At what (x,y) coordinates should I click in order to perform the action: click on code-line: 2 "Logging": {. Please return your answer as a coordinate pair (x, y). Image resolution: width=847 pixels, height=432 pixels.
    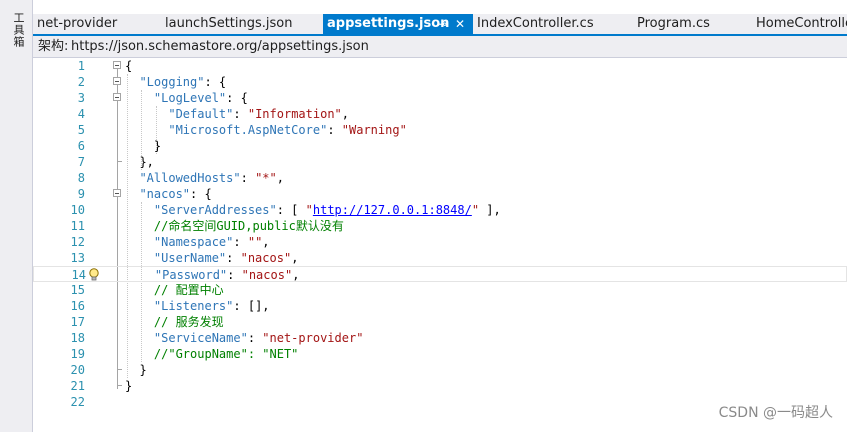
    Looking at the image, I should click on (440, 82).